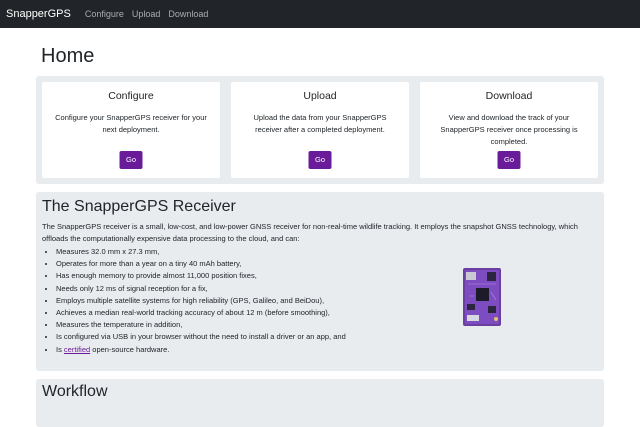 The height and width of the screenshot is (427, 640). I want to click on list-item: Measures the temperature in addition,, so click(327, 325).